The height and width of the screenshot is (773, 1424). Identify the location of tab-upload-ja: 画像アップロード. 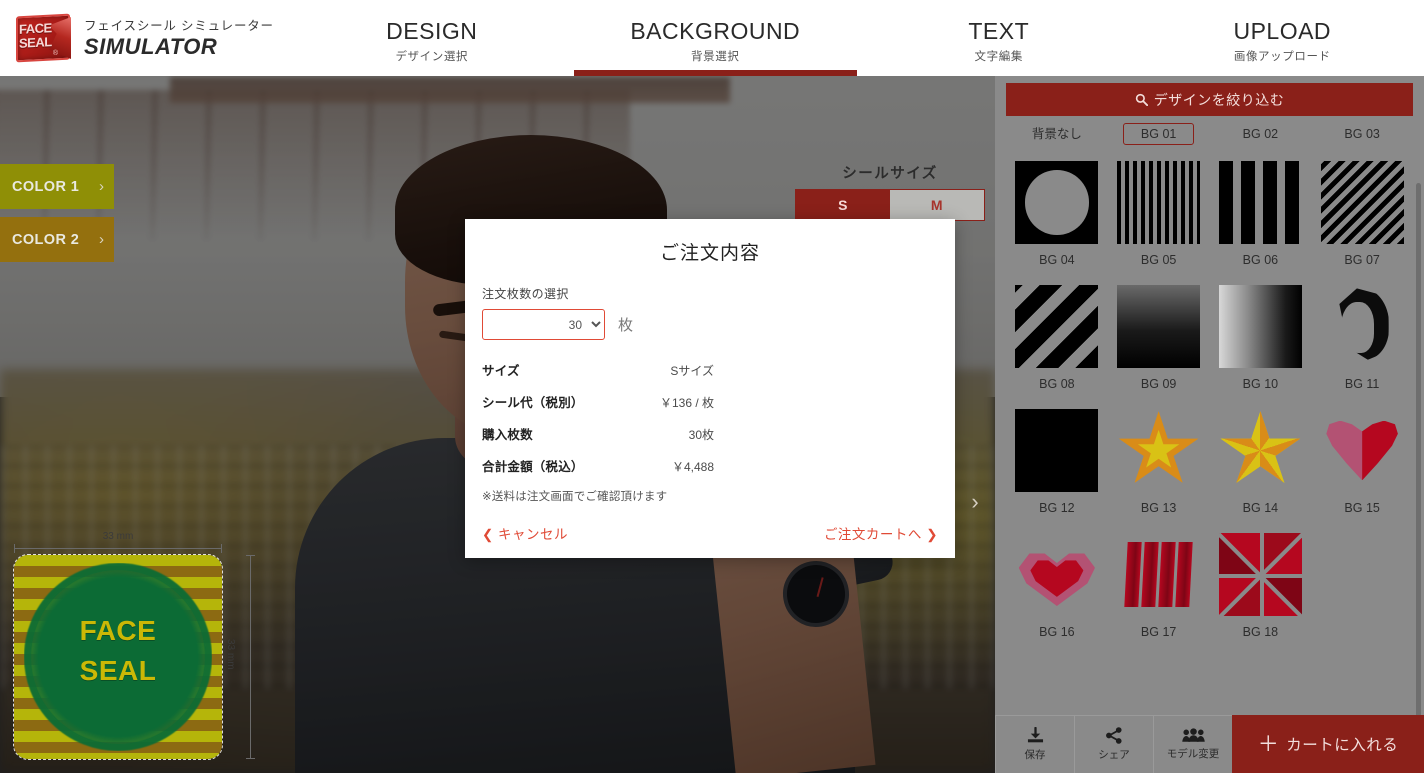
(1282, 56).